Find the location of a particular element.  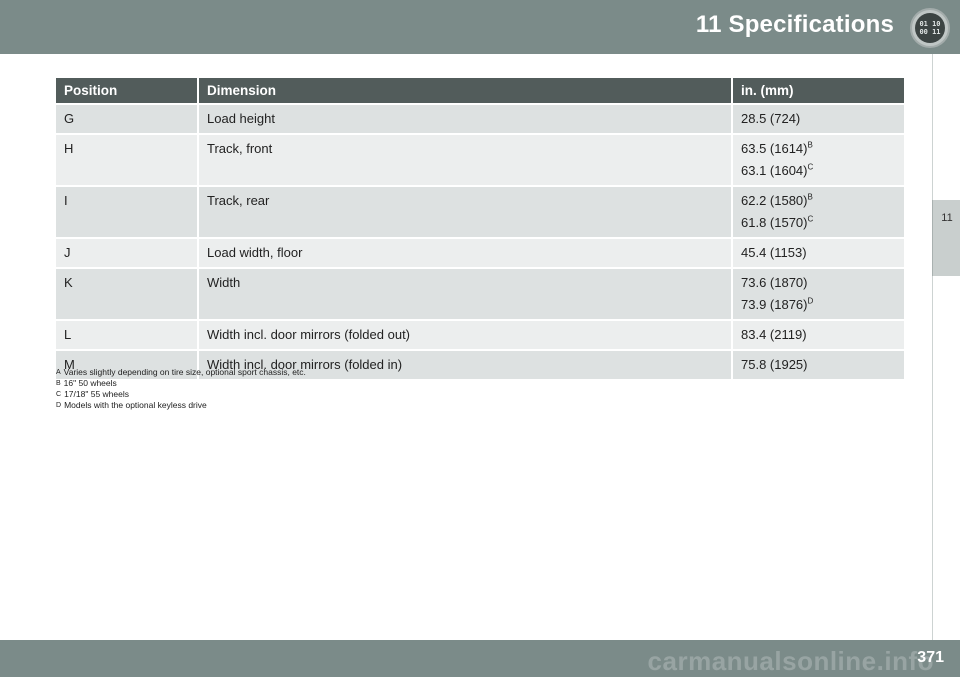

value-text: 75.8 (1925) is located at coordinates (774, 364).